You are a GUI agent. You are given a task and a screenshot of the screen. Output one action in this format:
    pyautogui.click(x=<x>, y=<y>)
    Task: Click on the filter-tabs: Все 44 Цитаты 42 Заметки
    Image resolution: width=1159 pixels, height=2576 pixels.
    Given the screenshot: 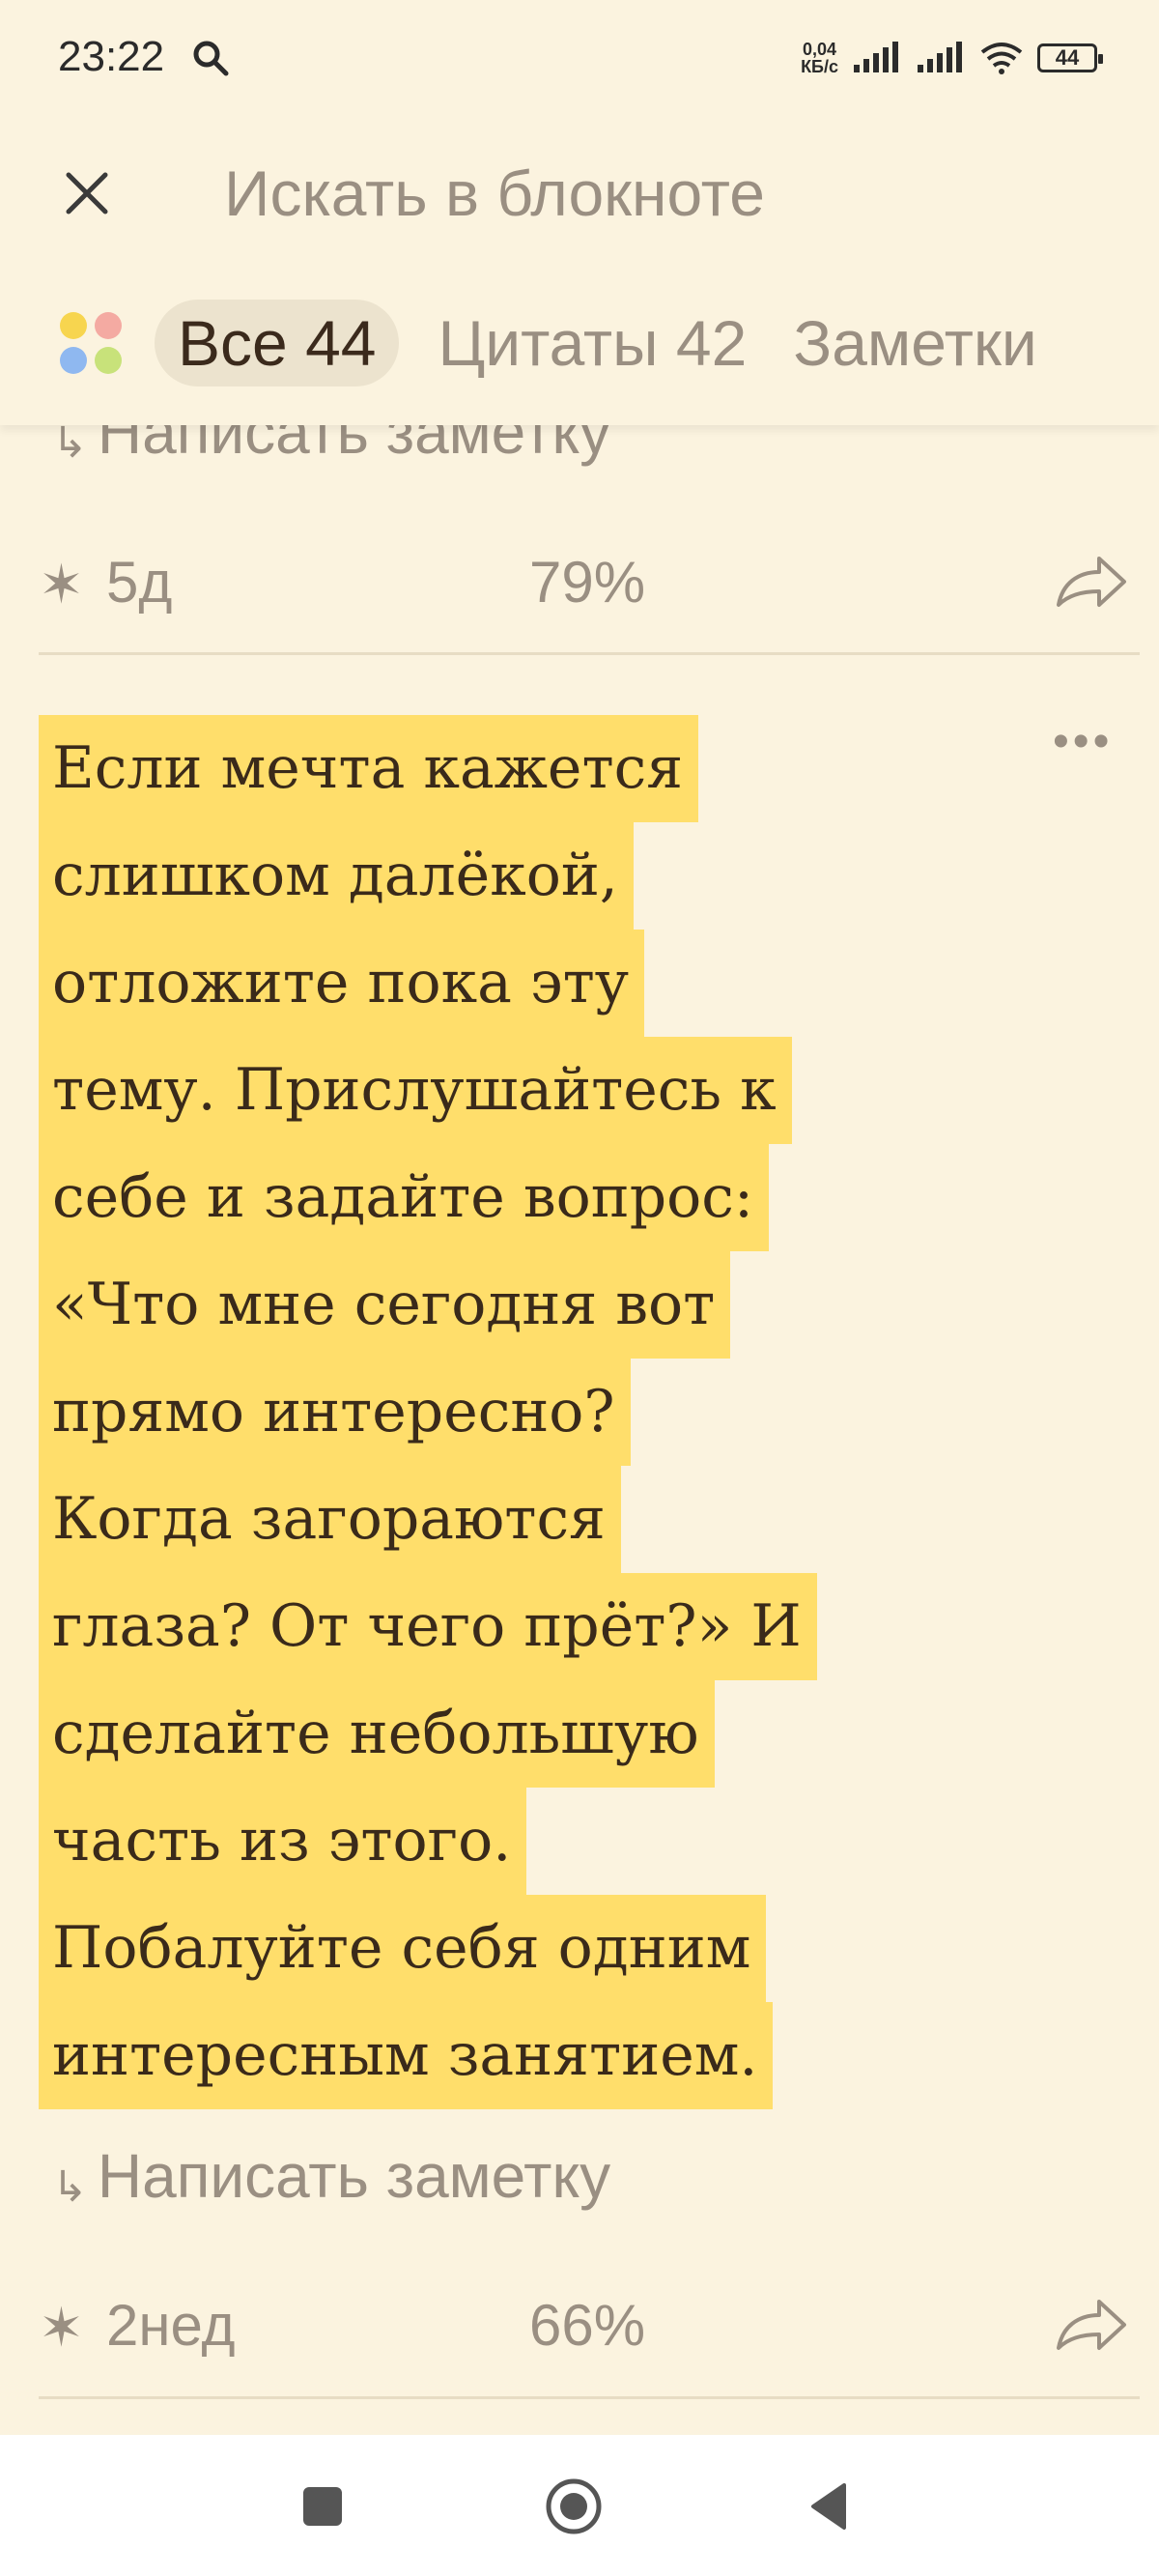 What is the action you would take?
    pyautogui.click(x=570, y=343)
    